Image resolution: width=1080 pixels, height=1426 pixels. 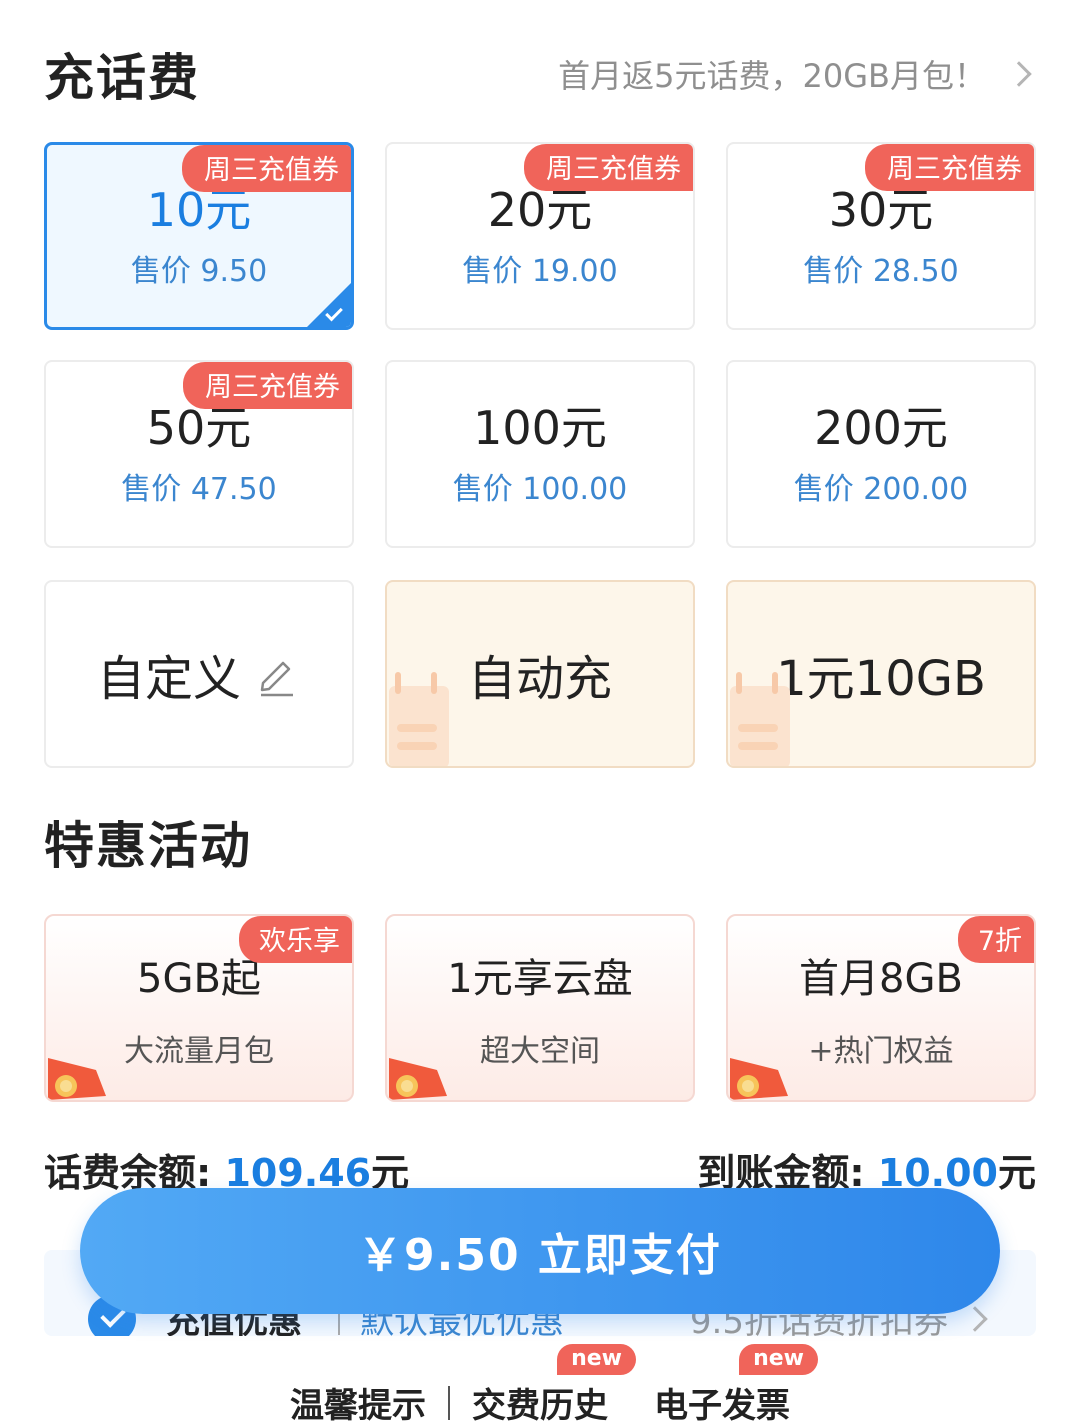 I want to click on activity-title: 5GB起, so click(x=199, y=979).